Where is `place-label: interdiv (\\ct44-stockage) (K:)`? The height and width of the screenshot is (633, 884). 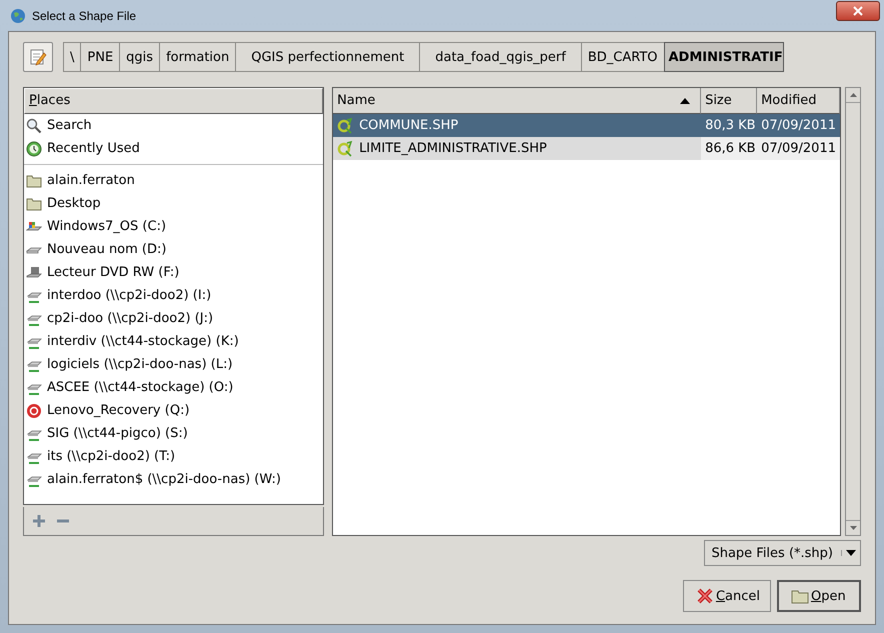
place-label: interdiv (\\ct44-stockage) (K:) is located at coordinates (143, 341).